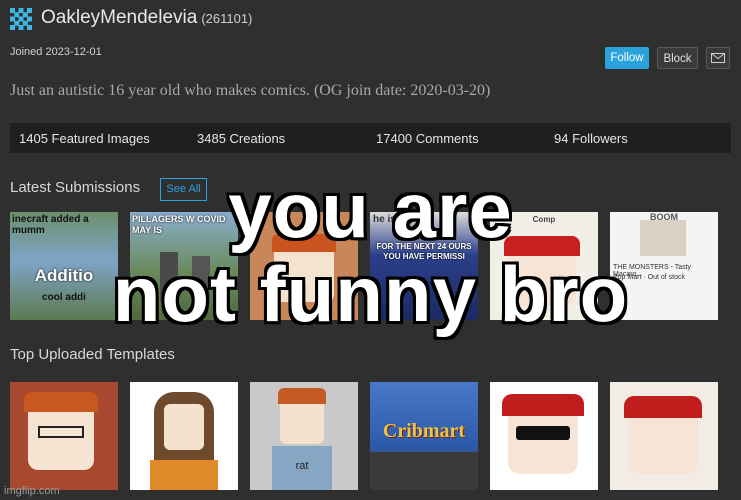 The image size is (741, 500). Describe the element at coordinates (370, 210) in the screenshot. I see `meme-line-1: you are` at that location.